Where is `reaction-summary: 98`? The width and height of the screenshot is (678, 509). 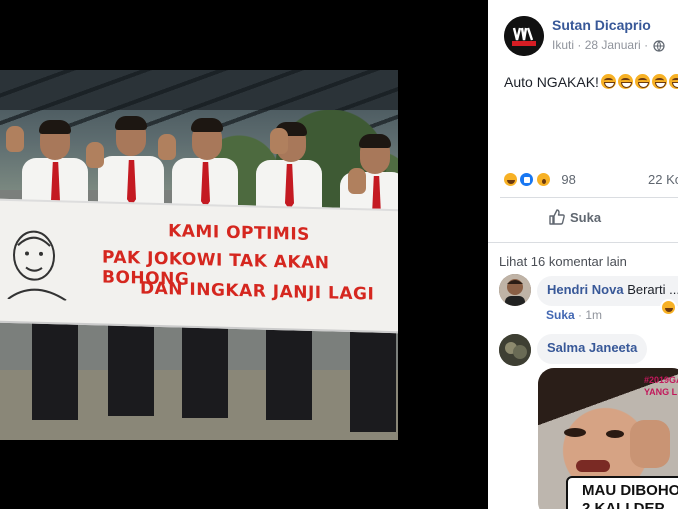
reaction-summary: 98 is located at coordinates (539, 180).